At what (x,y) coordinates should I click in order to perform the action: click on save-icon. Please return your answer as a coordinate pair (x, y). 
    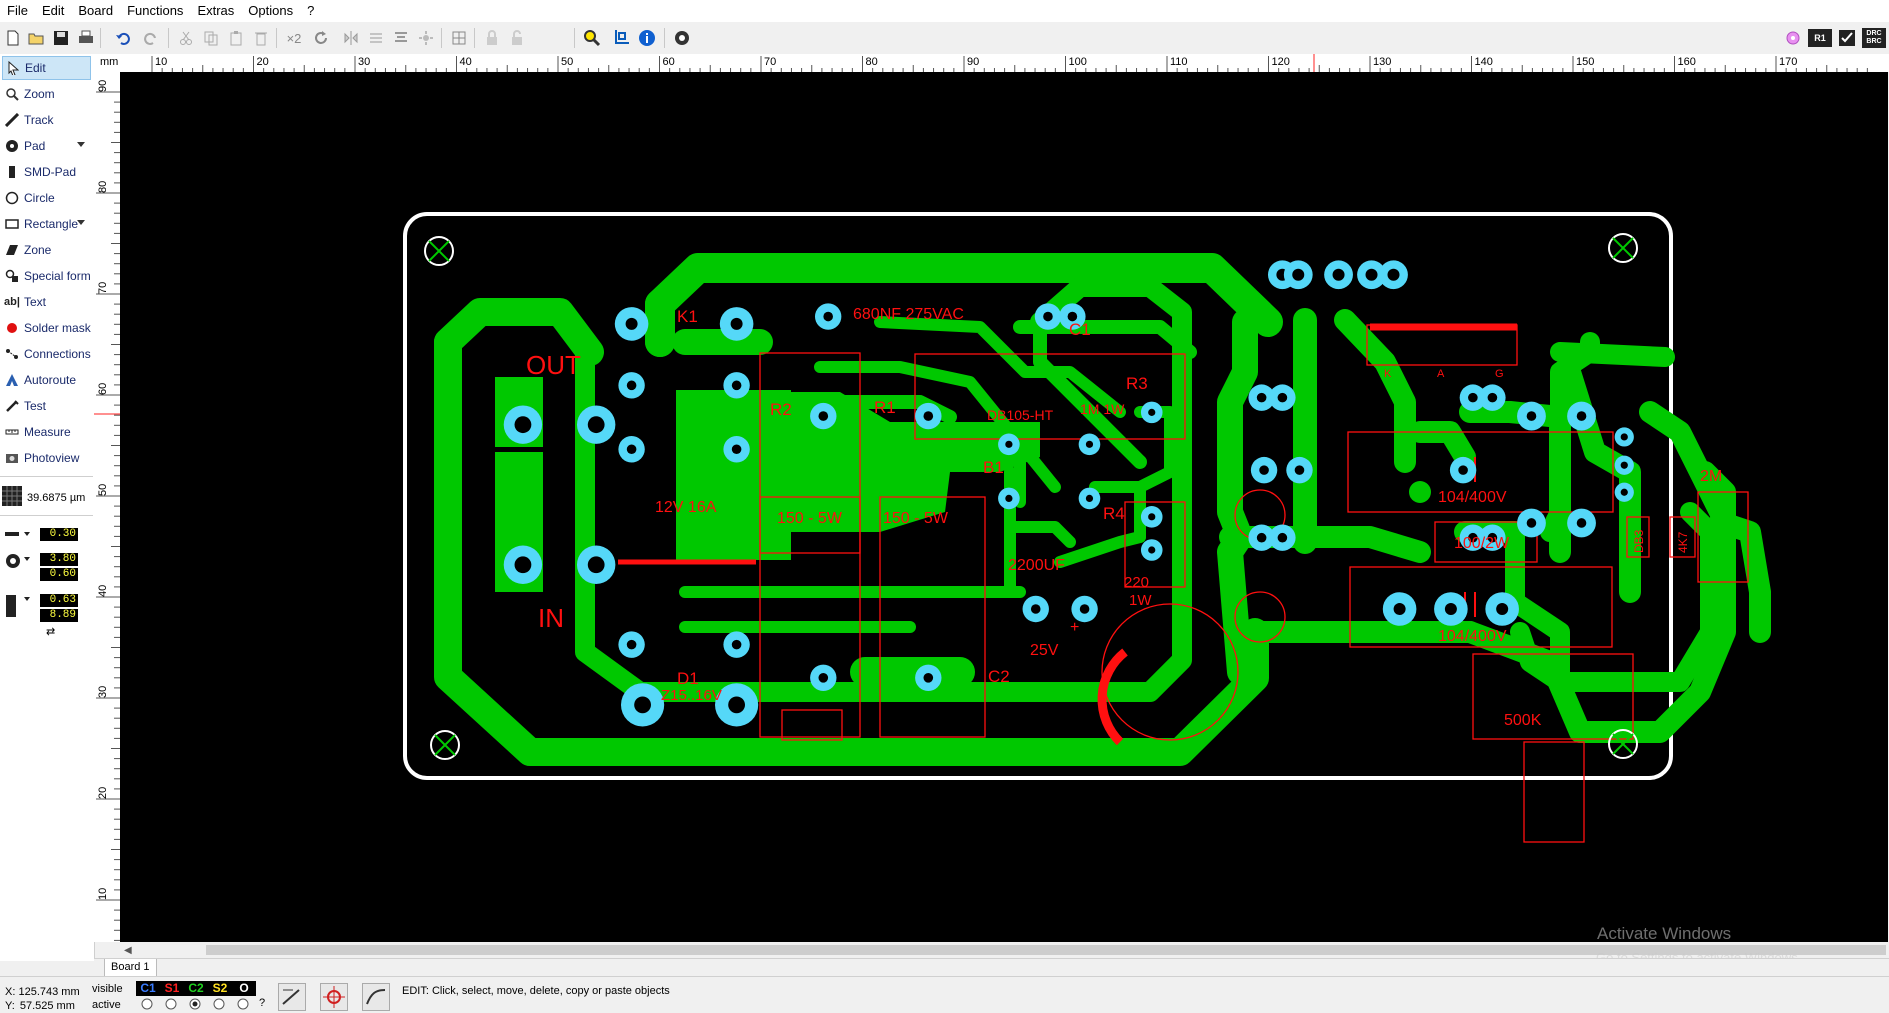
    Looking at the image, I should click on (61, 38).